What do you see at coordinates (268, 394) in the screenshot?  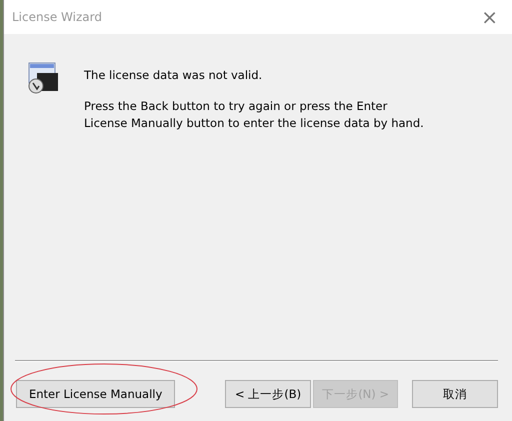 I see `wizard-nav-button: < 上一步(B)` at bounding box center [268, 394].